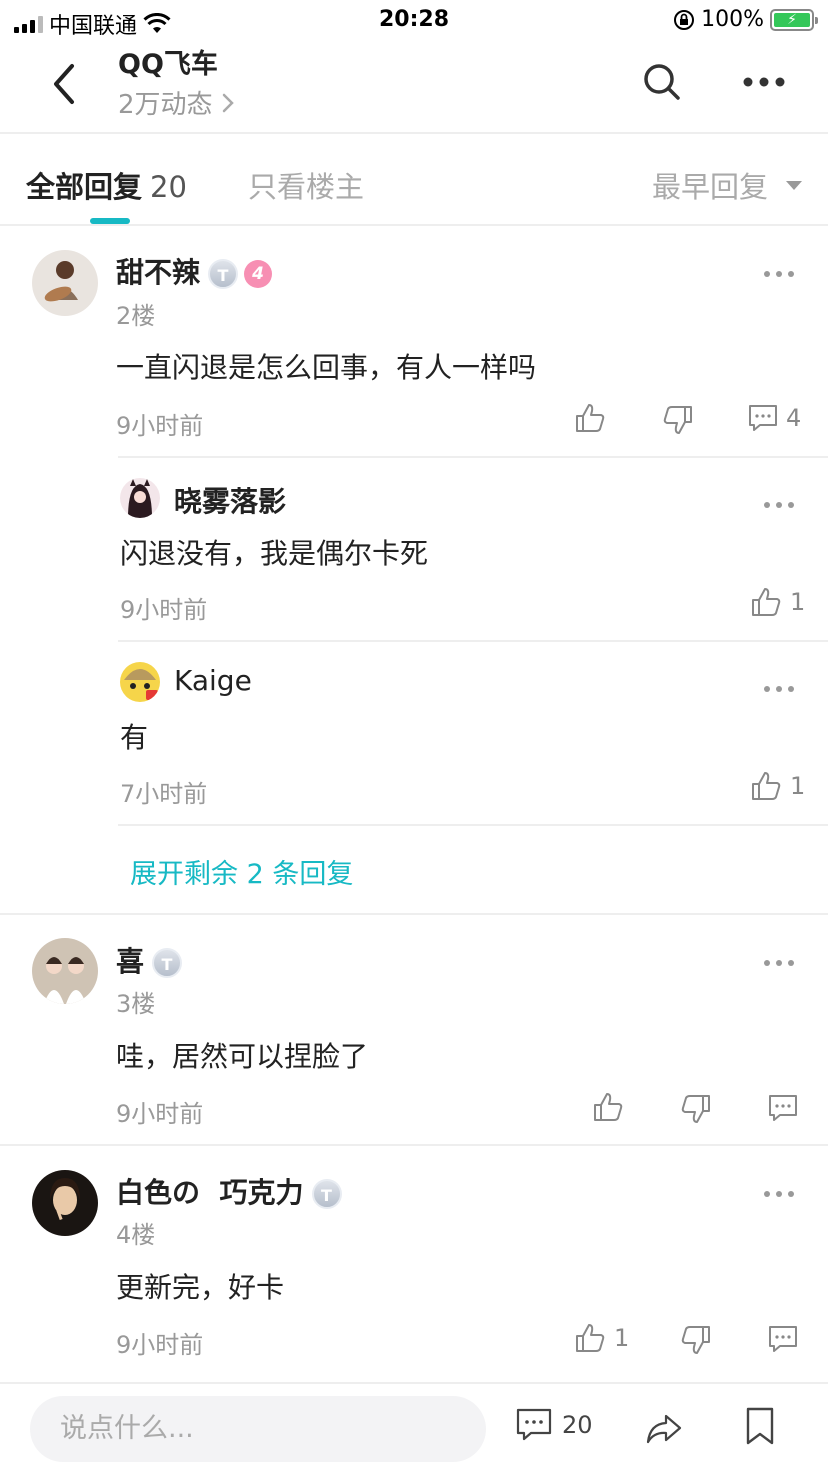 The image size is (828, 1472). Describe the element at coordinates (326, 367) in the screenshot. I see `comment-text: 一直闪退是怎么回事，有人一样吗` at that location.